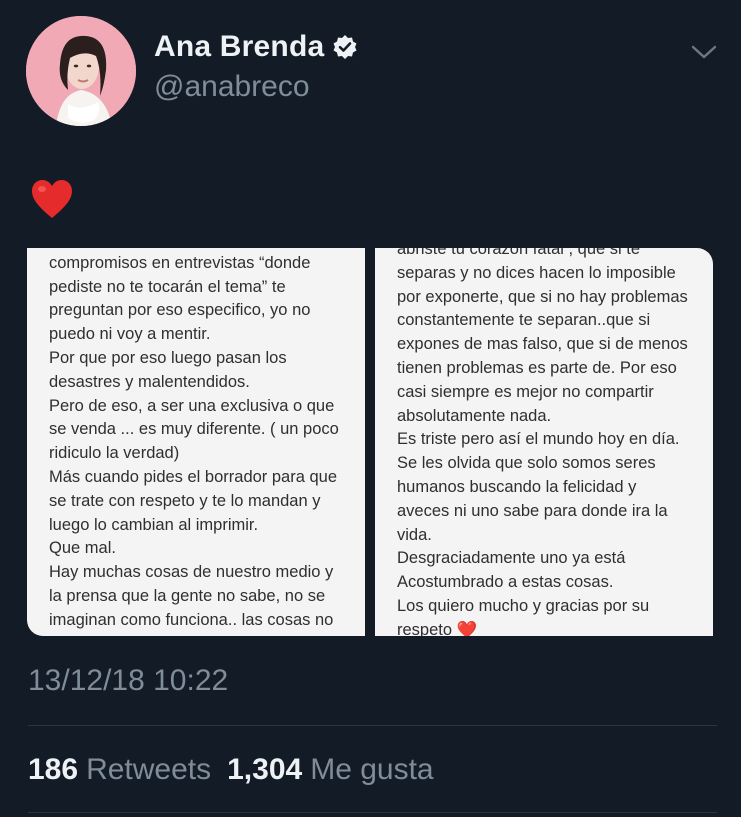 The height and width of the screenshot is (817, 741). What do you see at coordinates (704, 52) in the screenshot?
I see `chevron-down-icon` at bounding box center [704, 52].